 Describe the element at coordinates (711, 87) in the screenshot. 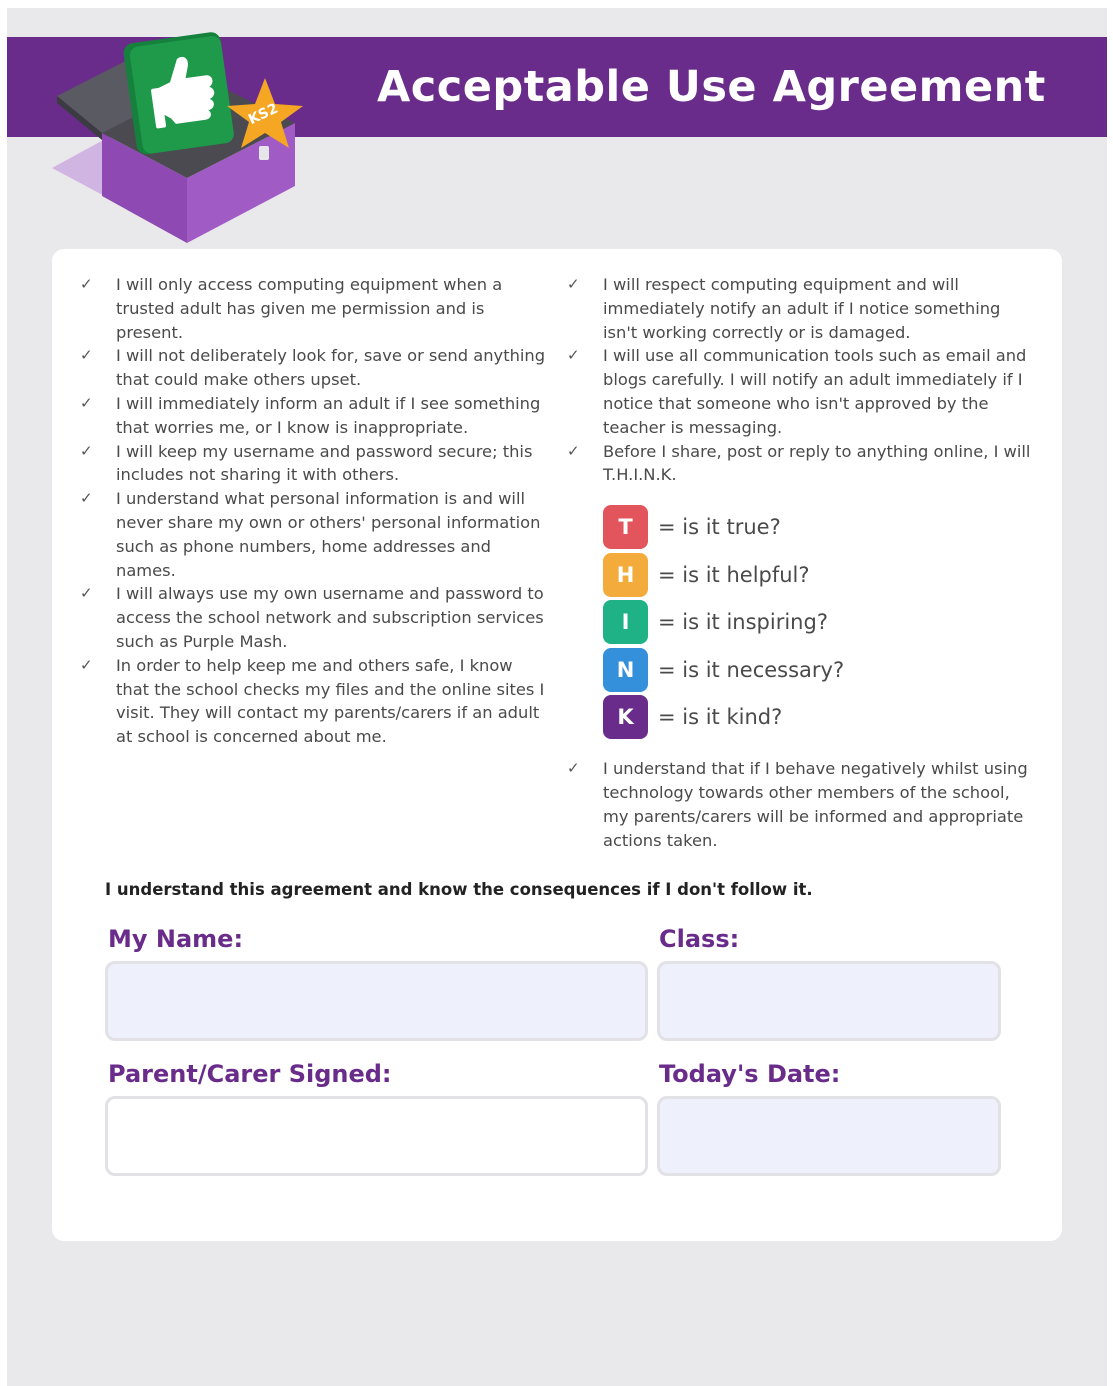

I see `page-title: Acceptable Use Agreement` at that location.